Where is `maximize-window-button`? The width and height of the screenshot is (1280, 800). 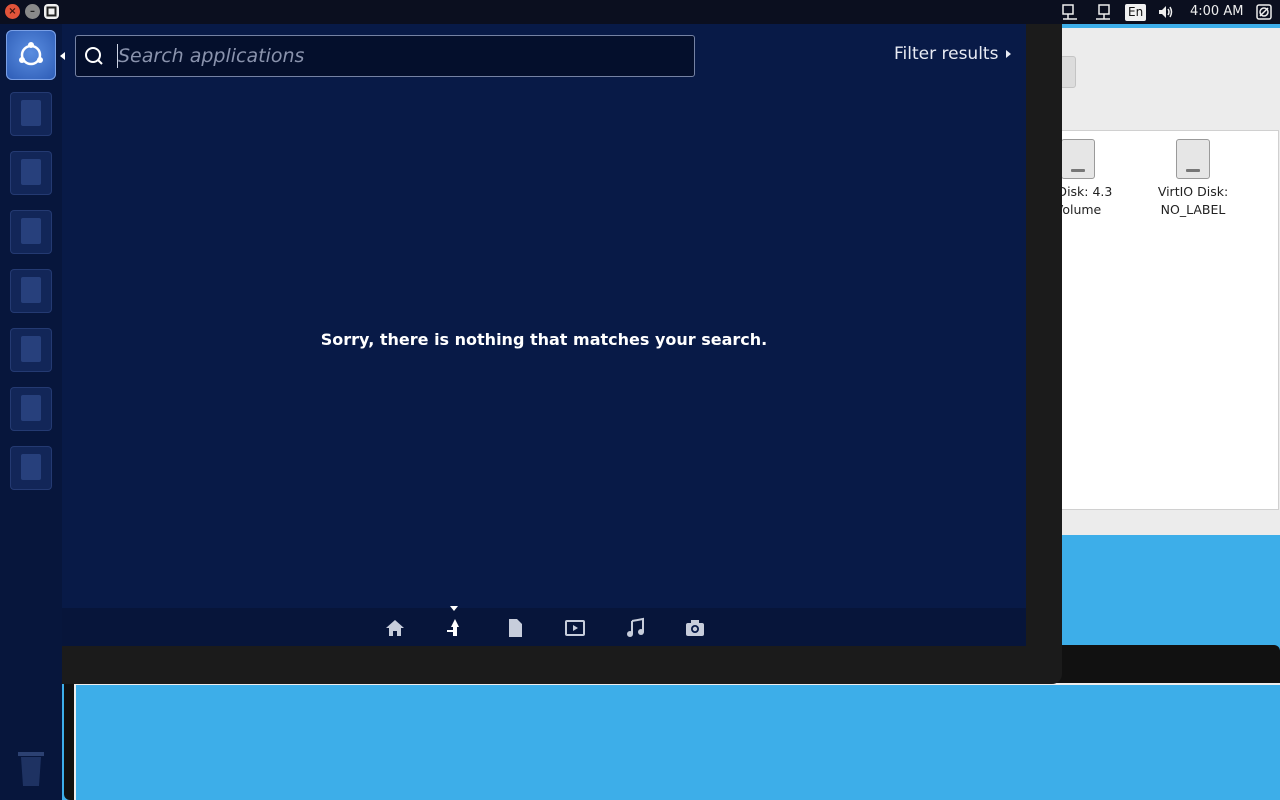 maximize-window-button is located at coordinates (51, 11).